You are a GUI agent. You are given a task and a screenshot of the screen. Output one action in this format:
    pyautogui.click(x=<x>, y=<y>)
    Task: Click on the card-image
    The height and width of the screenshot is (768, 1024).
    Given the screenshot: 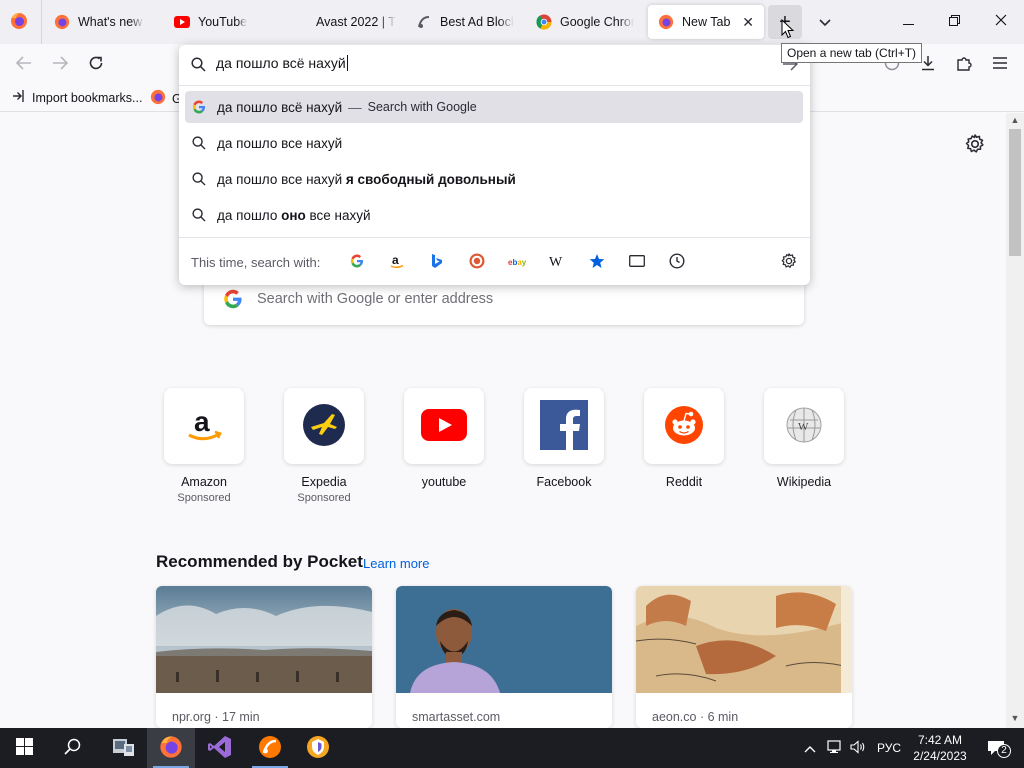 What is the action you would take?
    pyautogui.click(x=504, y=639)
    